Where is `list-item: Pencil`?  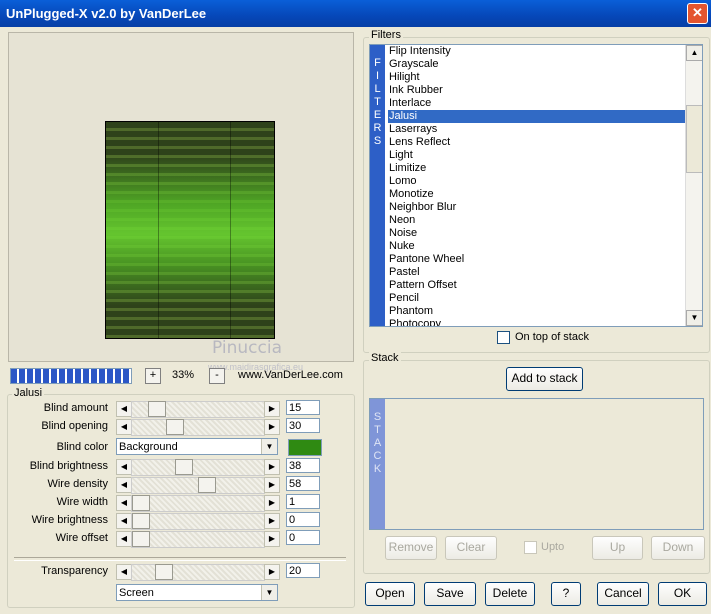 list-item: Pencil is located at coordinates (537, 298).